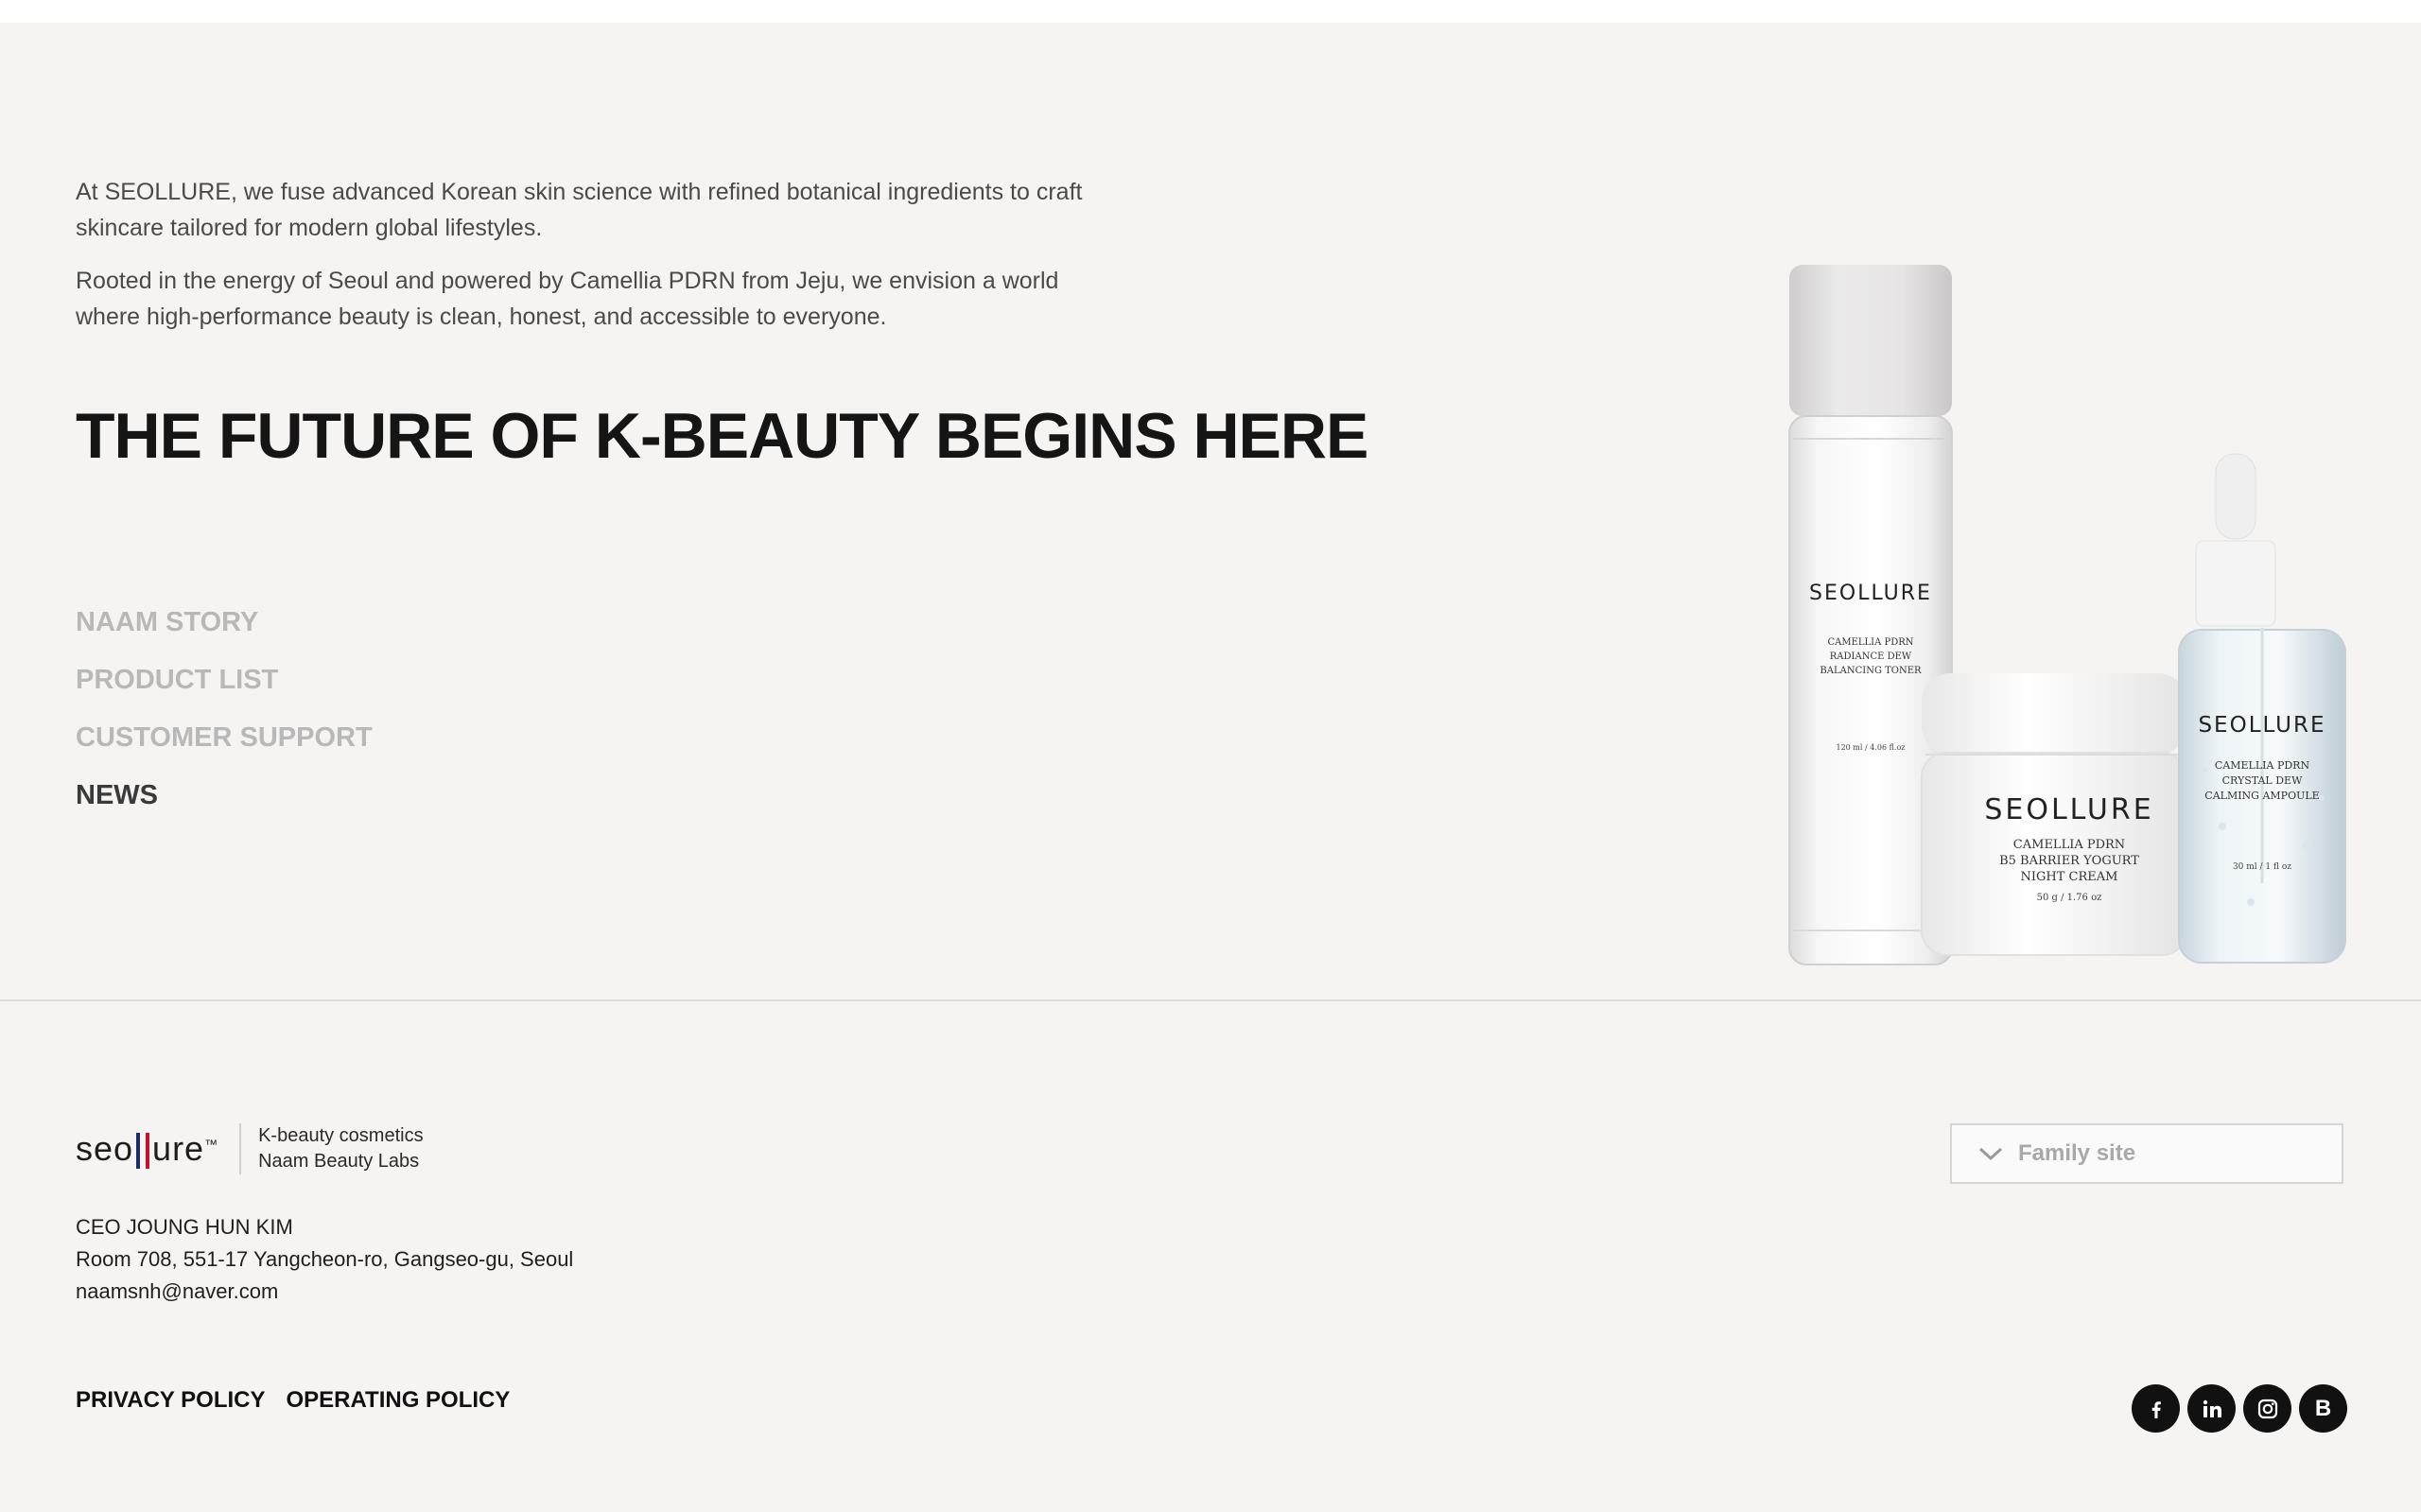  I want to click on linkedin-icon, so click(2212, 1408).